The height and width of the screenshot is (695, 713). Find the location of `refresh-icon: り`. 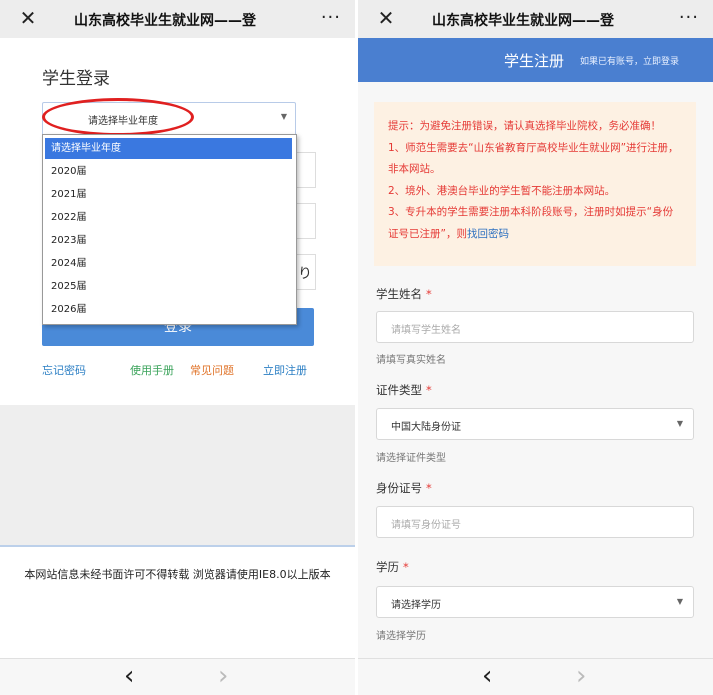

refresh-icon: り is located at coordinates (305, 273).